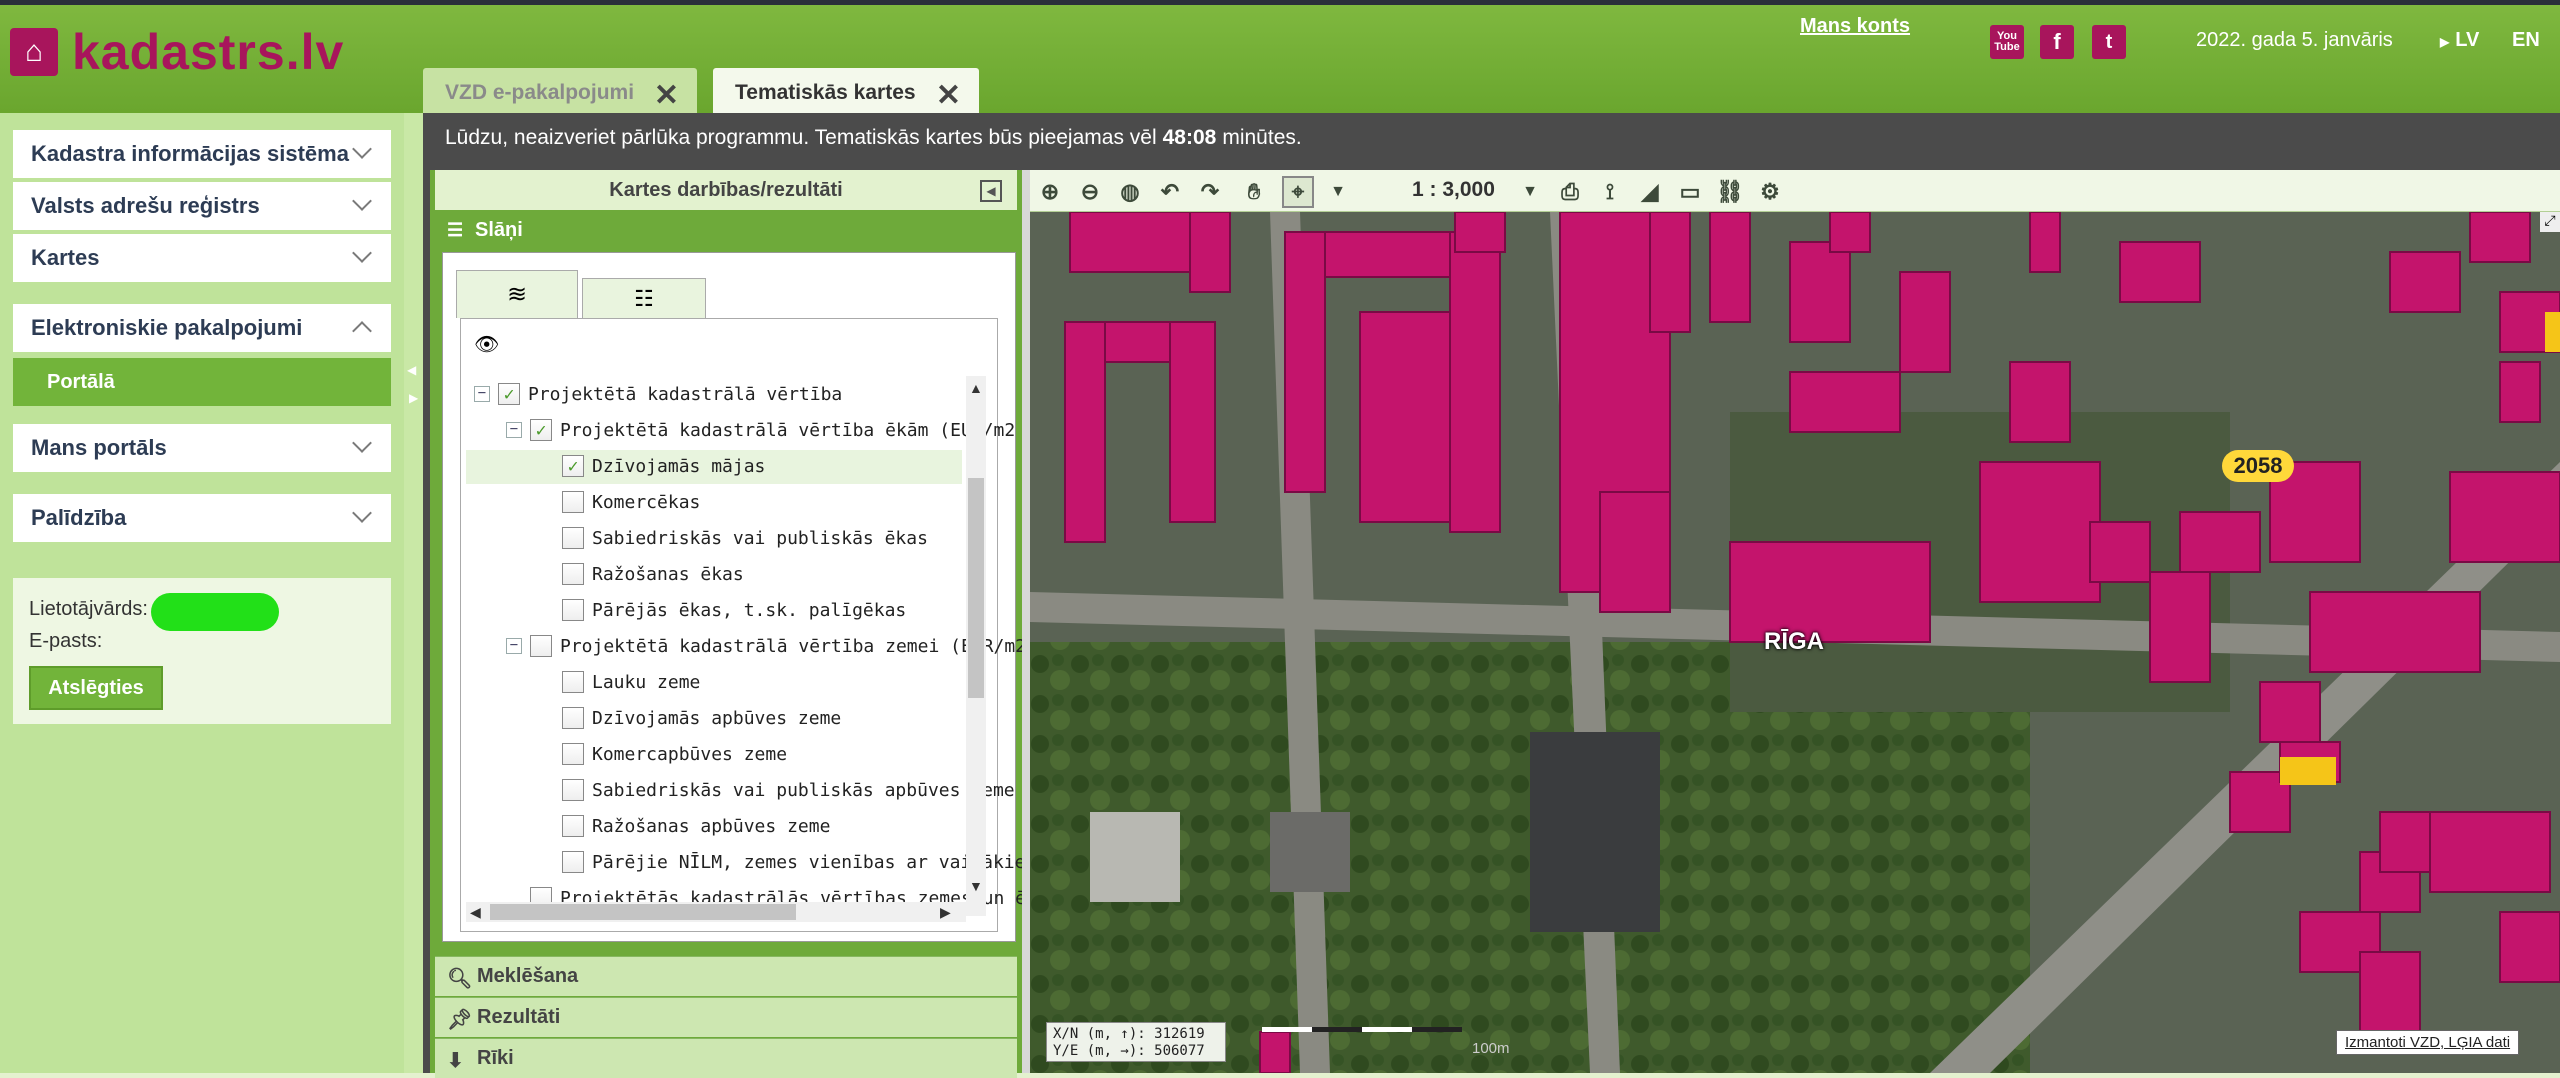 The height and width of the screenshot is (1078, 2560). I want to click on tree-vertical-scroll-thumb, so click(976, 588).